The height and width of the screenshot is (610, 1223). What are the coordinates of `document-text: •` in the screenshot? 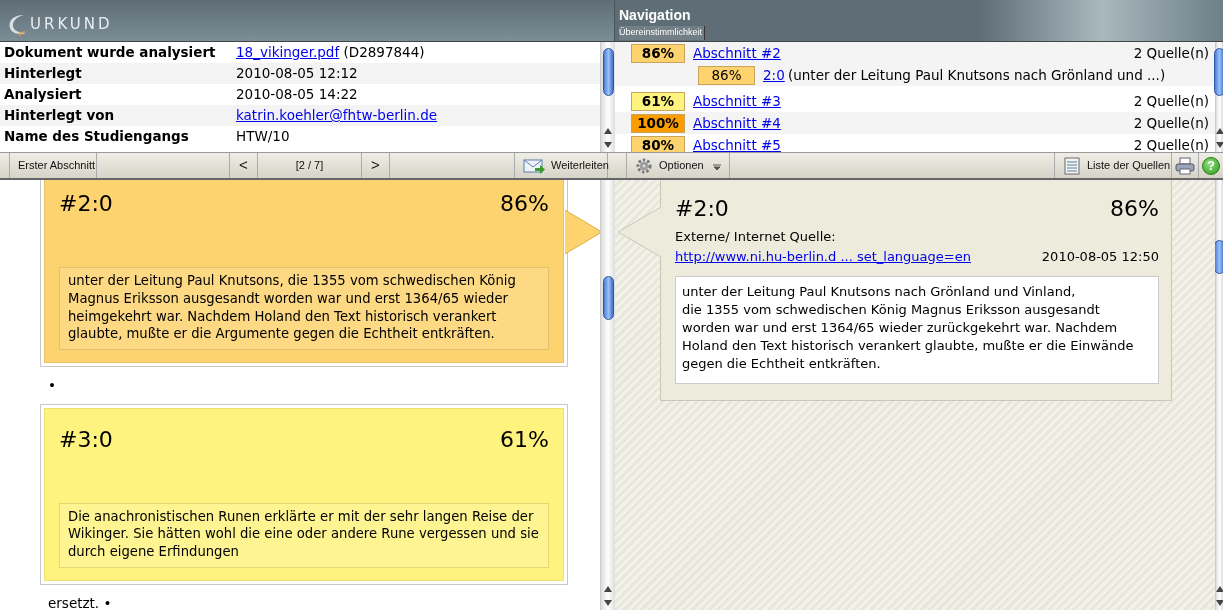 It's located at (52, 386).